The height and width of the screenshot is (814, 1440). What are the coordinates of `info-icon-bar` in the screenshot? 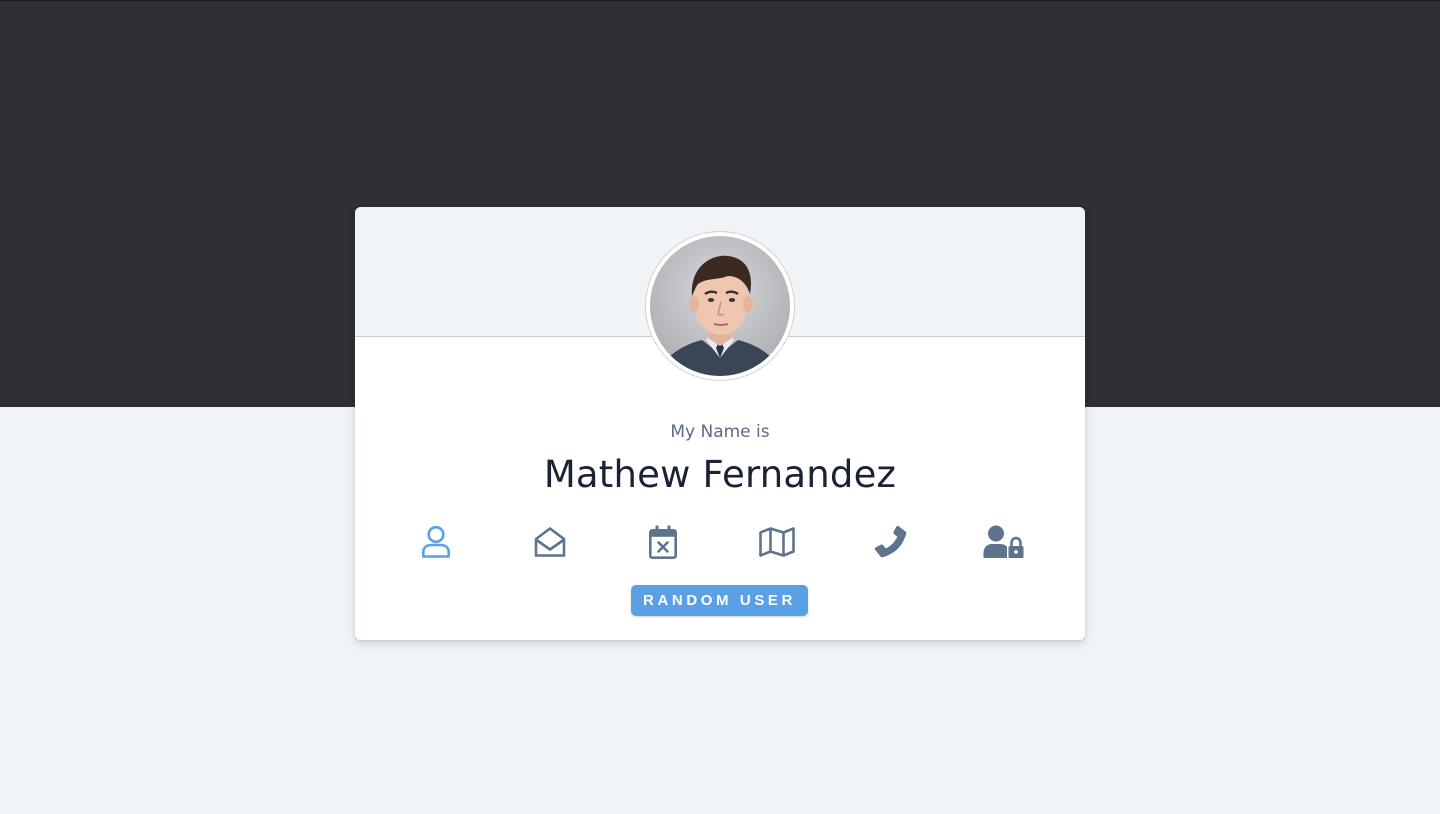 It's located at (720, 542).